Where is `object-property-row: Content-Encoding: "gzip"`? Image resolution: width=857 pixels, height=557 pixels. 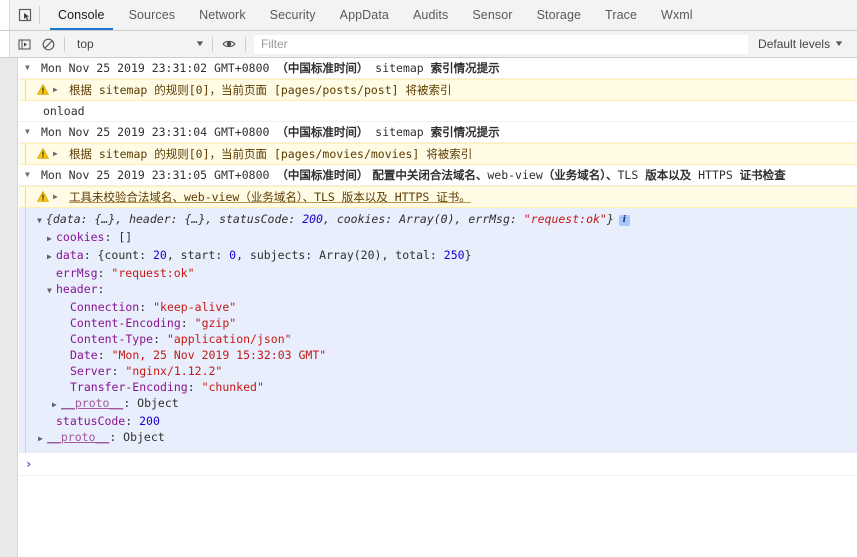 object-property-row: Content-Encoding: "gzip" is located at coordinates (447, 323).